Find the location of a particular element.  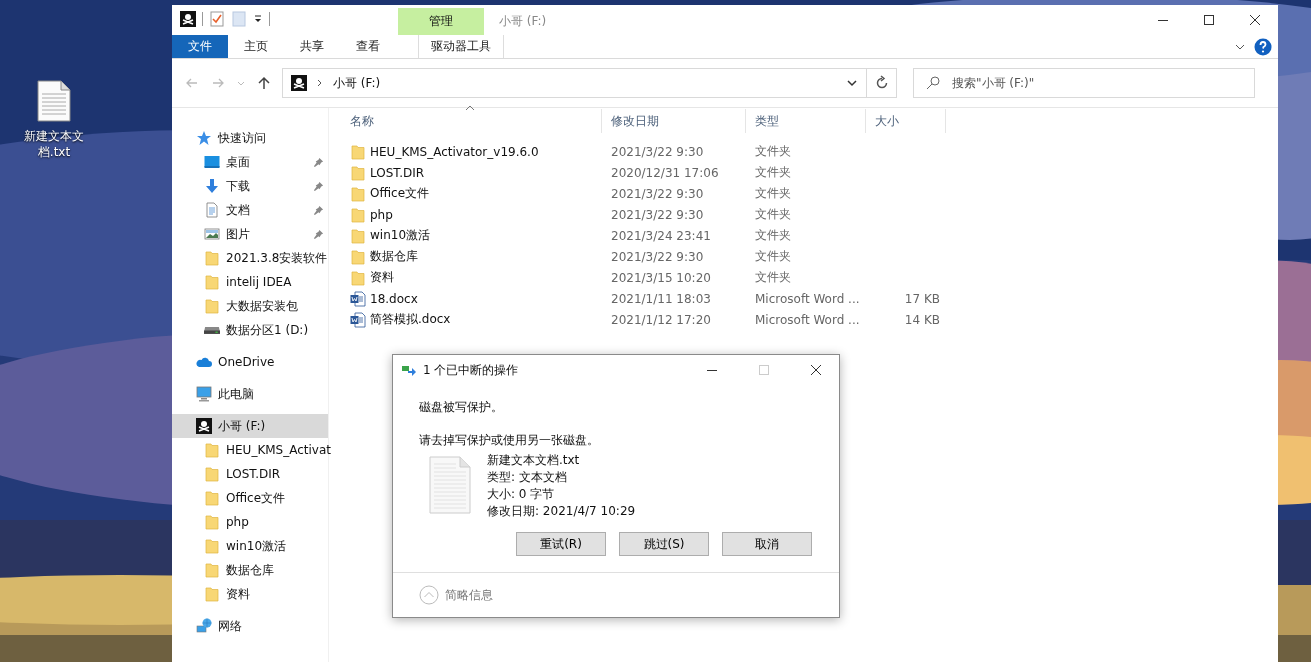

nav-item: 大数据安装包 is located at coordinates (250, 306).